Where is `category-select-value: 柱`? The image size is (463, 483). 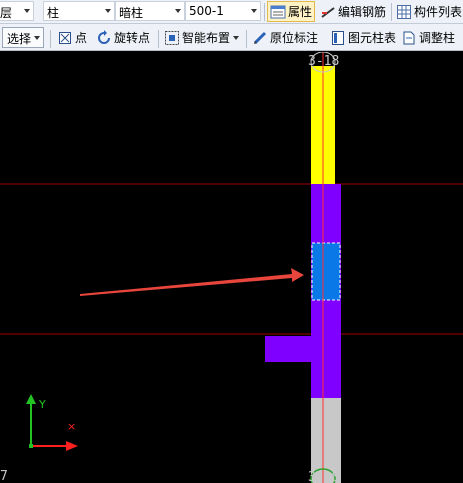
category-select-value: 柱 is located at coordinates (53, 13).